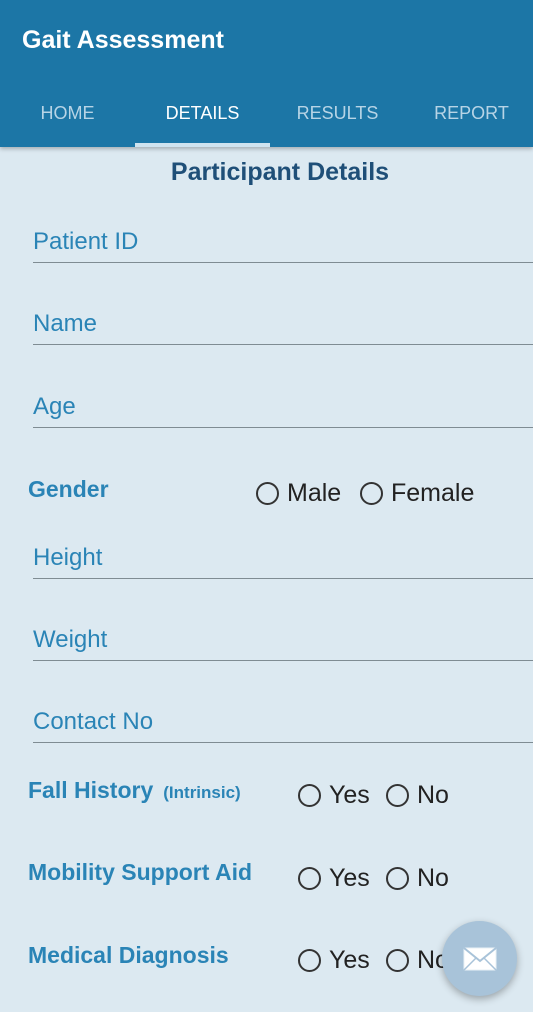 The width and height of the screenshot is (533, 1012). I want to click on mail-icon, so click(479, 958).